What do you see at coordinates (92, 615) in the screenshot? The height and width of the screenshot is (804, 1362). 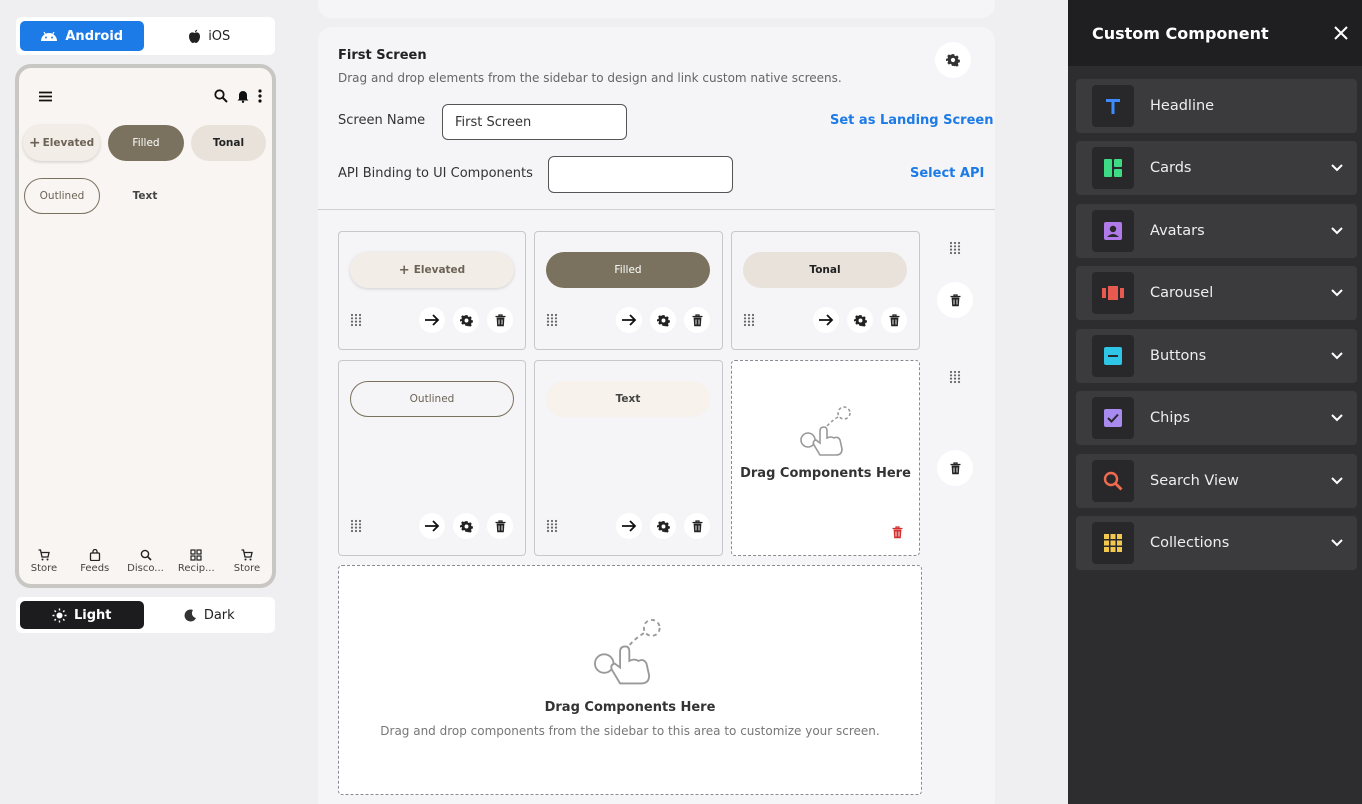 I see `light-label: Light` at bounding box center [92, 615].